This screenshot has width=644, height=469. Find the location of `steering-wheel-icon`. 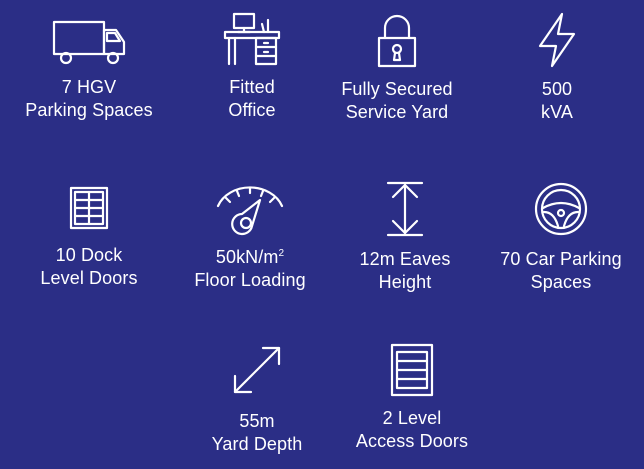

steering-wheel-icon is located at coordinates (561, 209).